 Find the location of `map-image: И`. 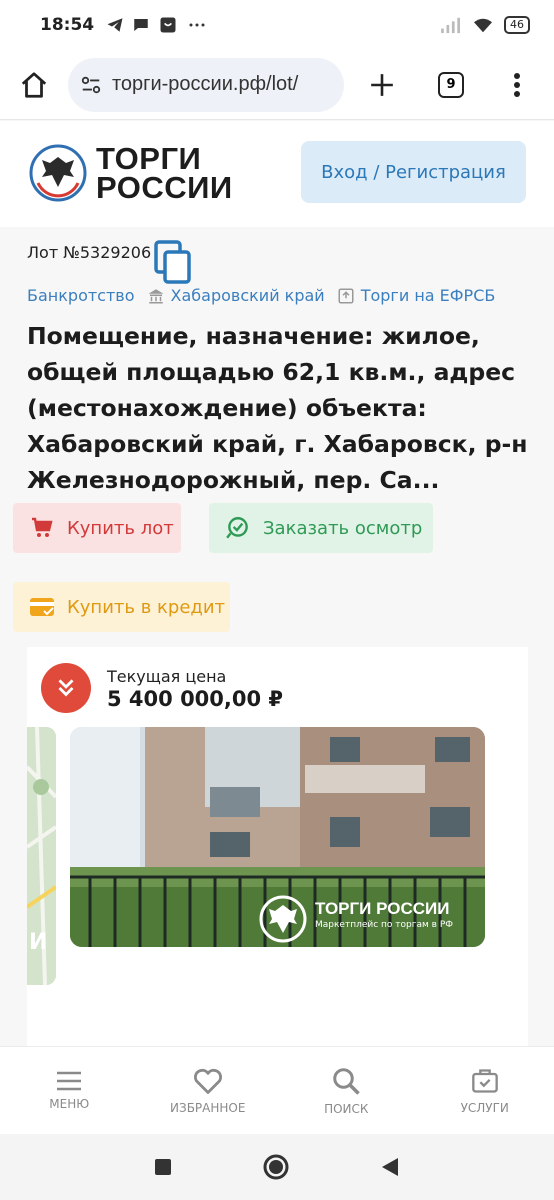

map-image: И is located at coordinates (41, 856).